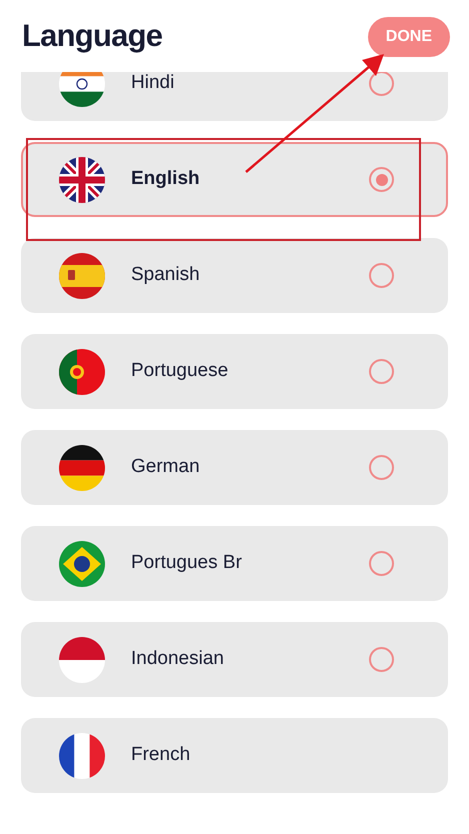 The image size is (469, 834). What do you see at coordinates (82, 659) in the screenshot?
I see `indonesia-flag-icon` at bounding box center [82, 659].